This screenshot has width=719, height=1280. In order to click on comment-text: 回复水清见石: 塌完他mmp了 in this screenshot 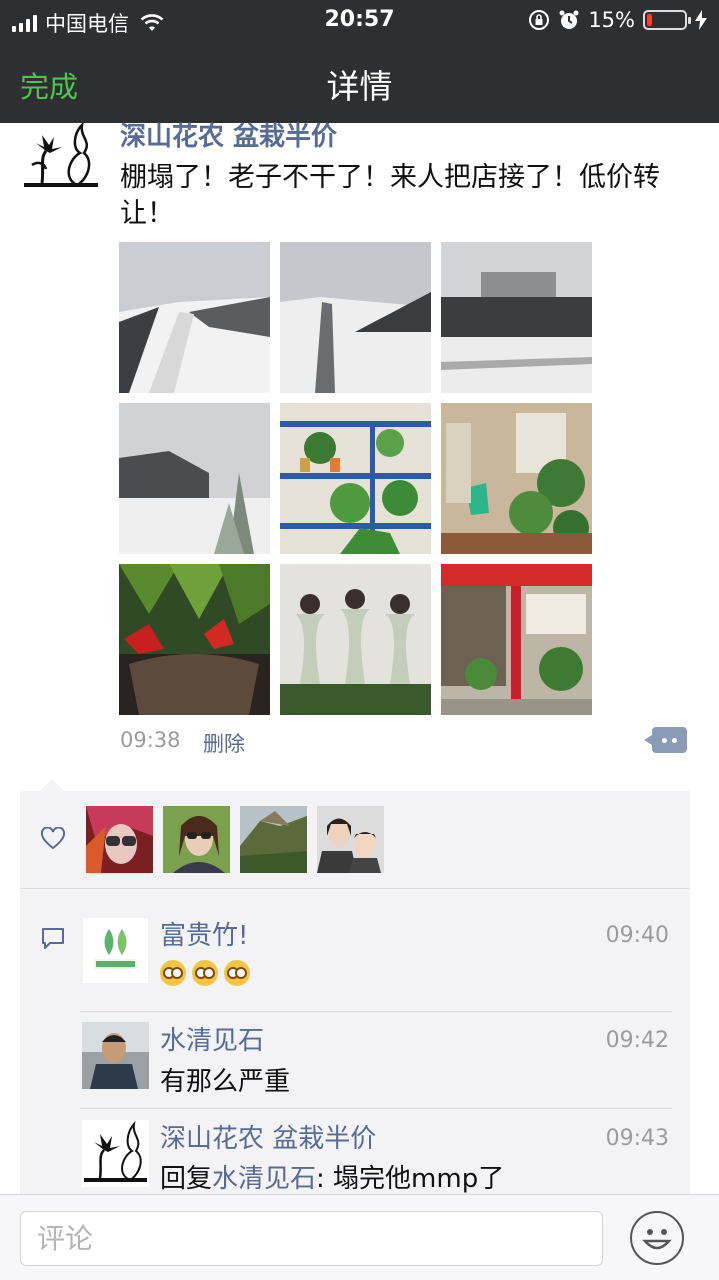, I will do `click(332, 1176)`.